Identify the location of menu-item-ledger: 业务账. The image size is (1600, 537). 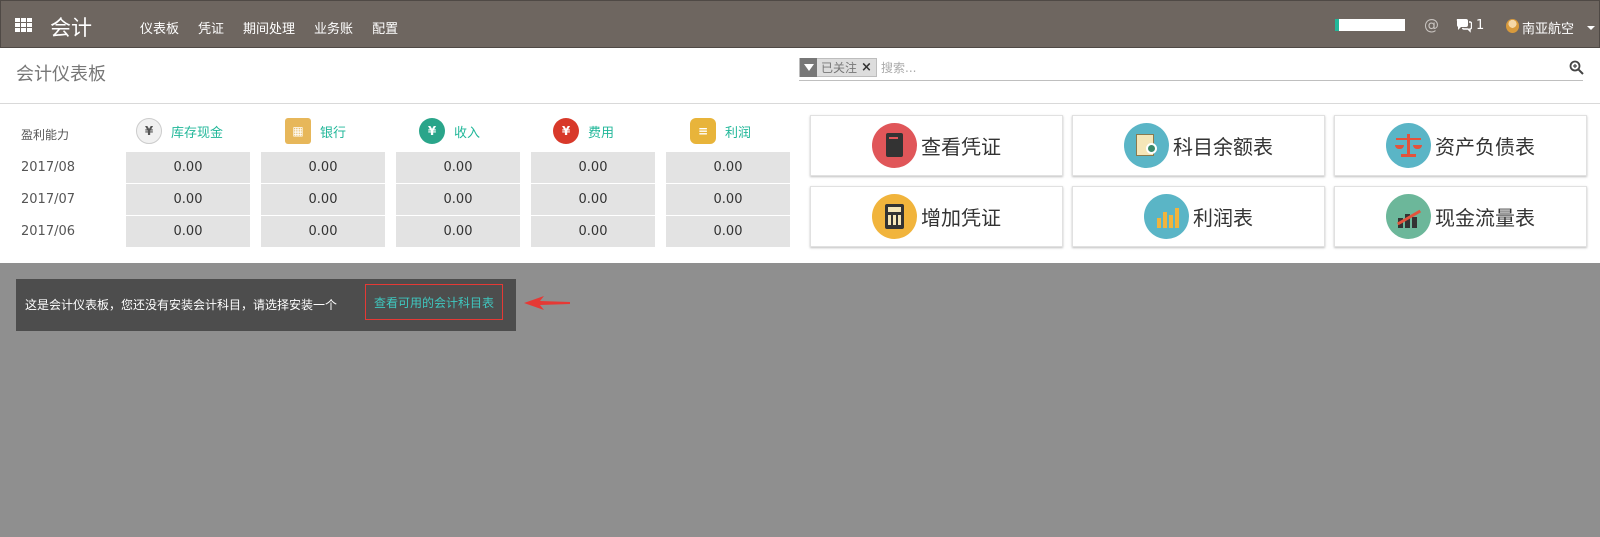
(333, 27).